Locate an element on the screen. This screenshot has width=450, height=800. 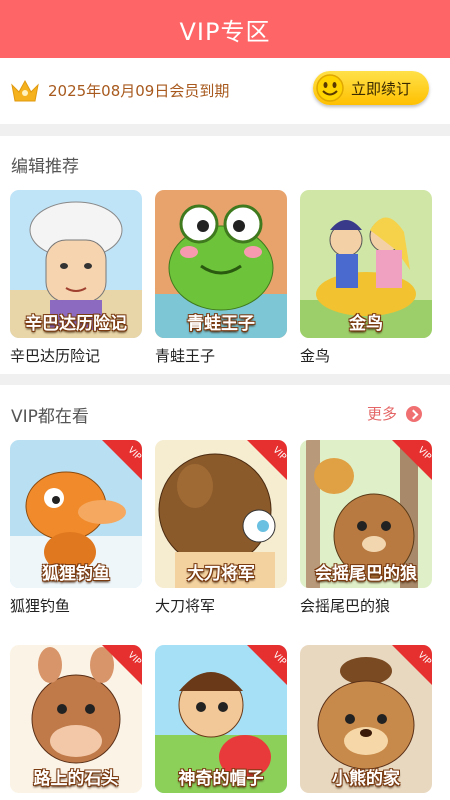
story-cover: VIP 会摇尾巴的狼 is located at coordinates (366, 514).